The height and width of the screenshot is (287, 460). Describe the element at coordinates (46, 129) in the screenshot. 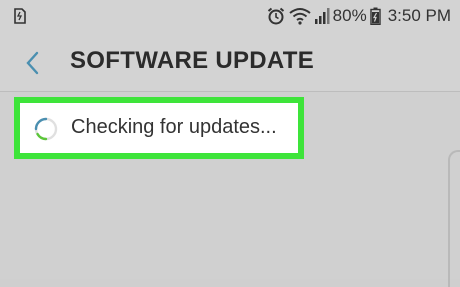

I see `loading-spinner-icon` at that location.